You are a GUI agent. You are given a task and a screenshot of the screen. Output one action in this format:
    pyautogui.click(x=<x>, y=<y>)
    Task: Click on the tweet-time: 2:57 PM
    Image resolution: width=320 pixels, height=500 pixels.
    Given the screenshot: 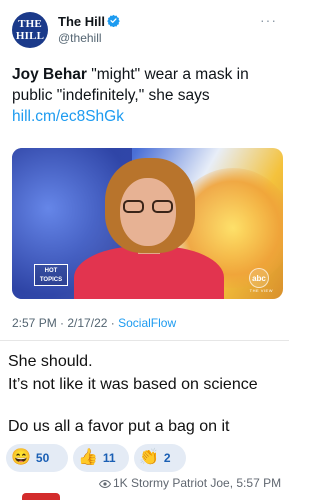 What is the action you would take?
    pyautogui.click(x=34, y=323)
    